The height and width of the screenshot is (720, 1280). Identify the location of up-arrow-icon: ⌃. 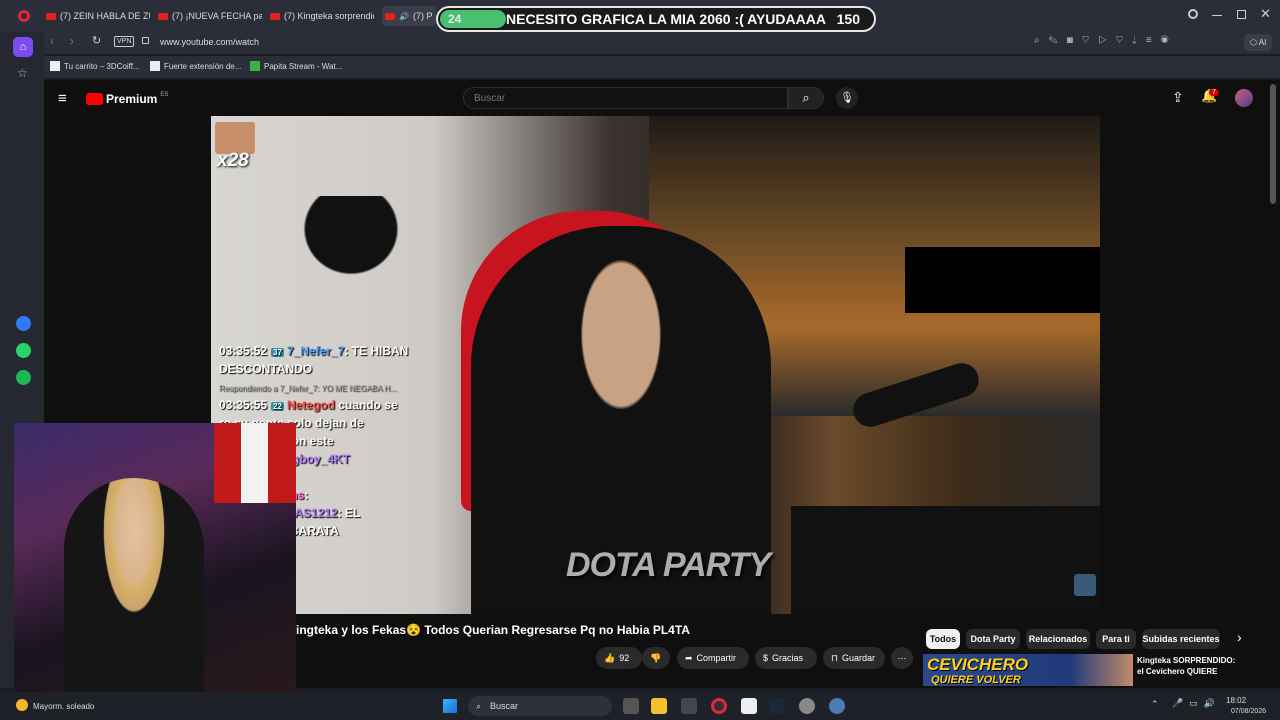
(1155, 704).